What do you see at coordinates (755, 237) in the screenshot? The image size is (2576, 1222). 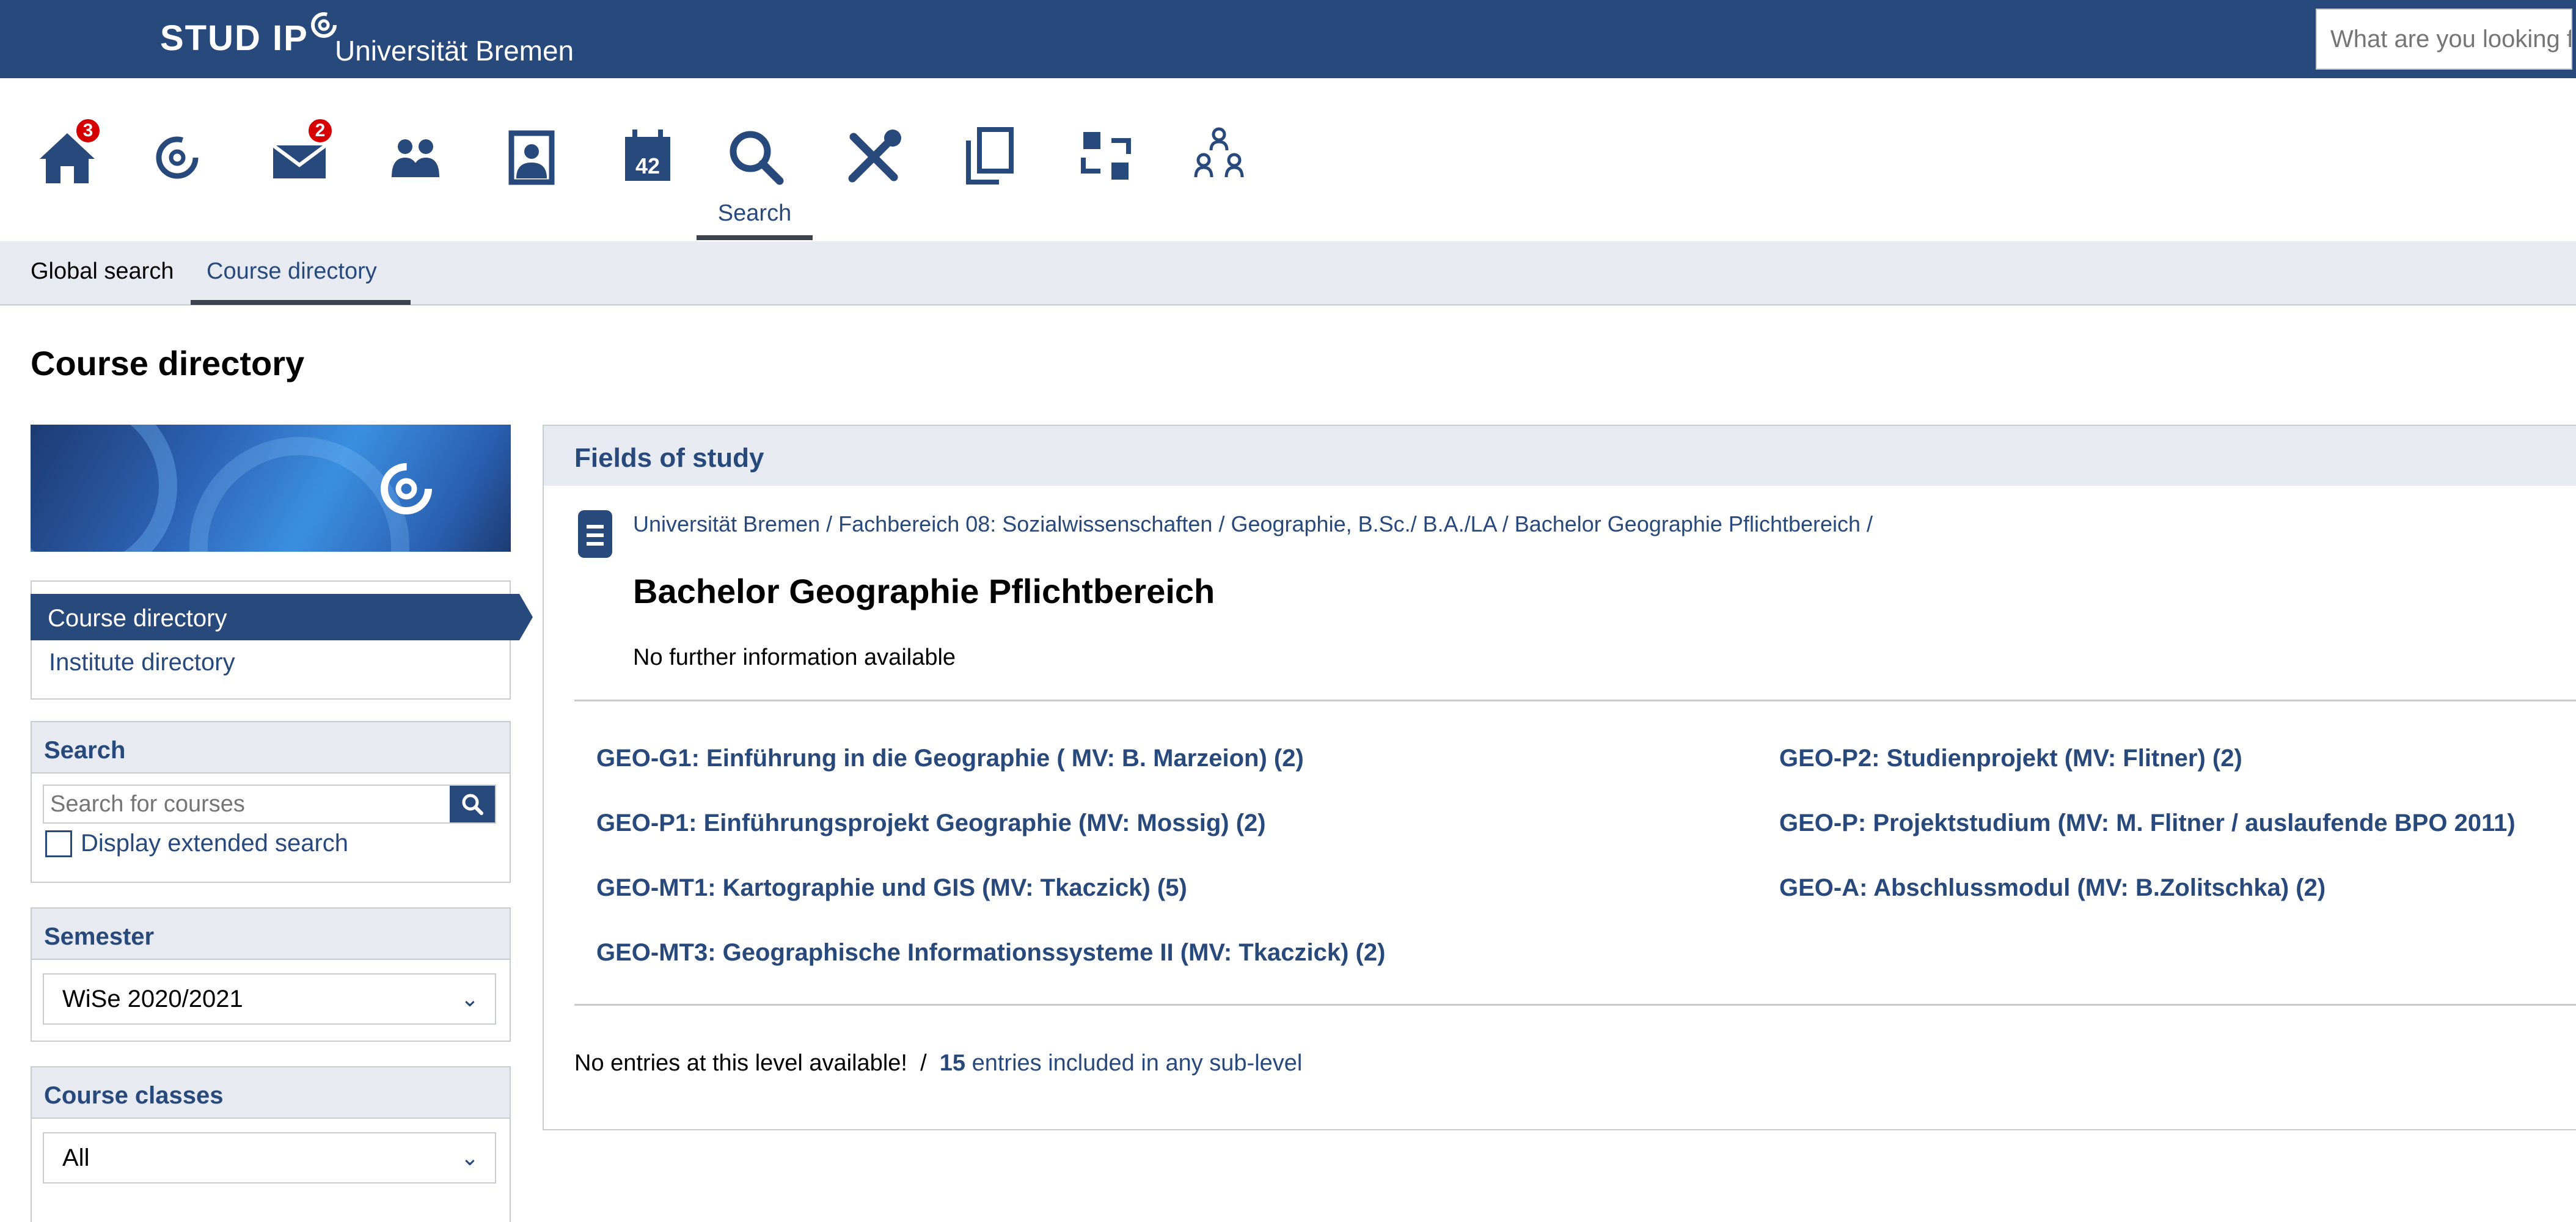 I see `nav-active-indicator` at bounding box center [755, 237].